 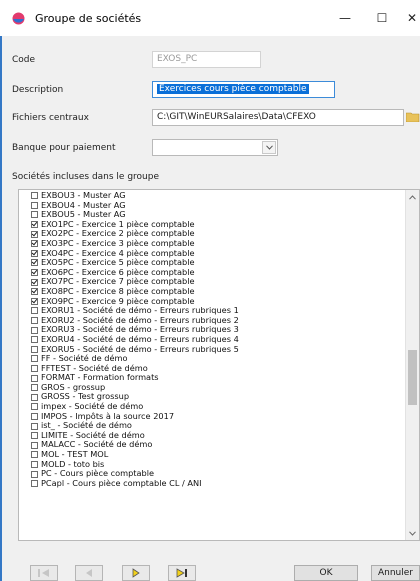 I want to click on scroll-up-icon, so click(x=412, y=197).